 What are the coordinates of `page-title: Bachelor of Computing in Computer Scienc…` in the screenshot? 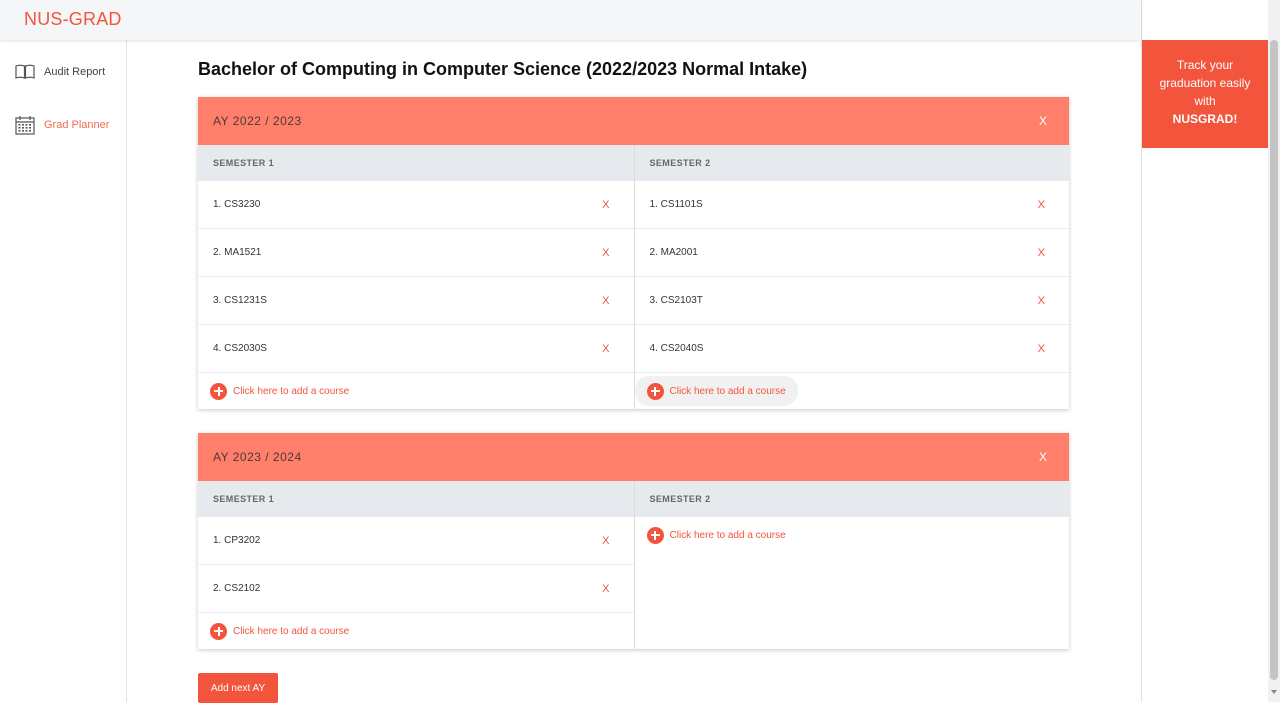 It's located at (503, 69).